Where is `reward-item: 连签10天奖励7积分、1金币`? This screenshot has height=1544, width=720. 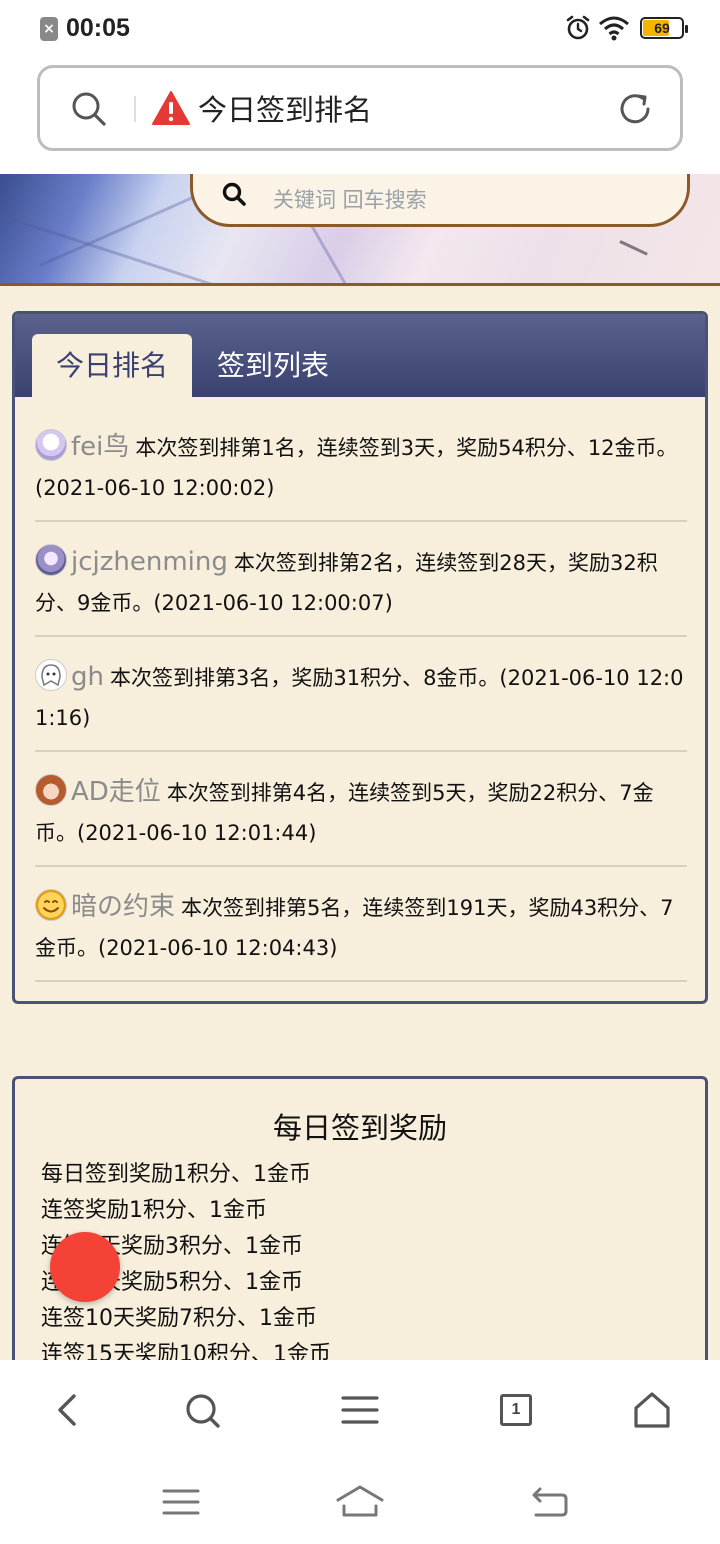
reward-item: 连签10天奖励7积分、1金币 is located at coordinates (179, 1318).